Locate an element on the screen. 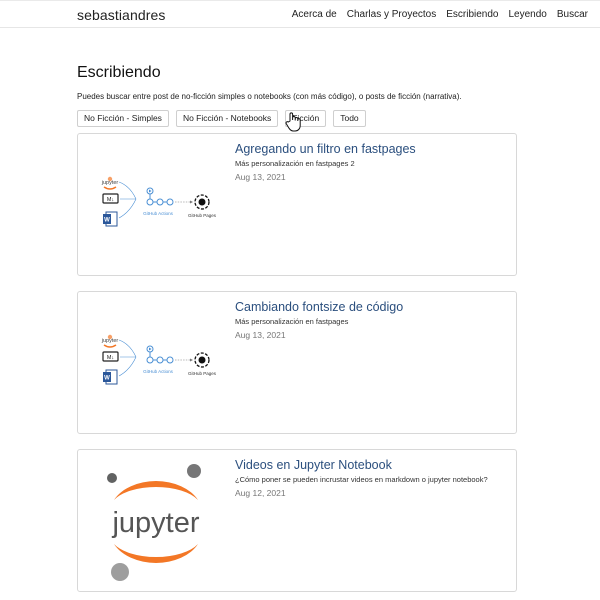 The height and width of the screenshot is (600, 600). nav-link-charlas: Charlas y Proyectos is located at coordinates (391, 14).